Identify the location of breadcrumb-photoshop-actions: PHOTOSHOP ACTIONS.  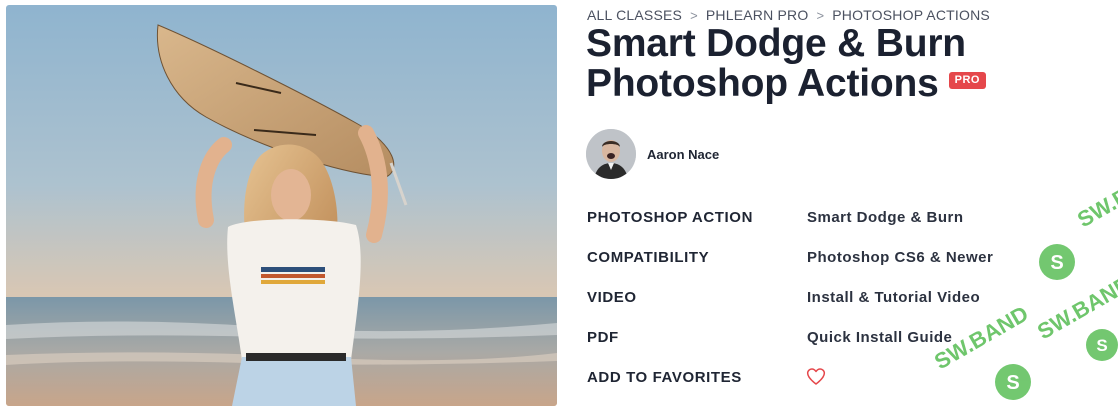
(911, 15).